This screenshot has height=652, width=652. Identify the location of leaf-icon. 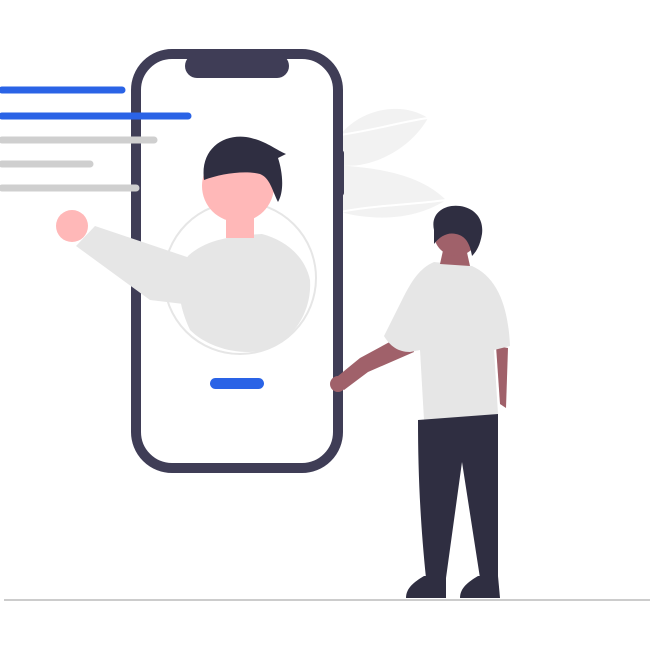
(392, 163).